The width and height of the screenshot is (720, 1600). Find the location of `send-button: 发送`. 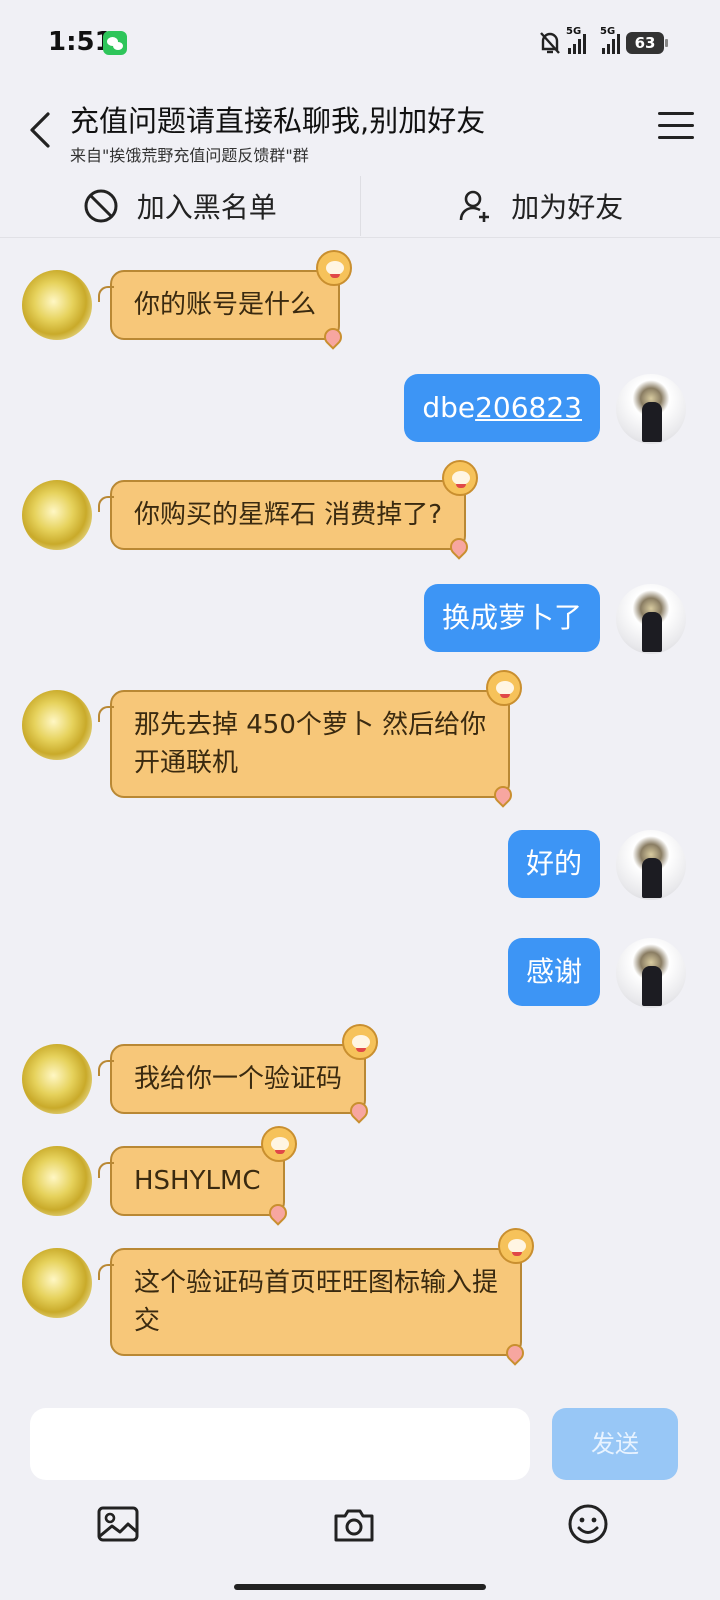

send-button: 发送 is located at coordinates (615, 1444).